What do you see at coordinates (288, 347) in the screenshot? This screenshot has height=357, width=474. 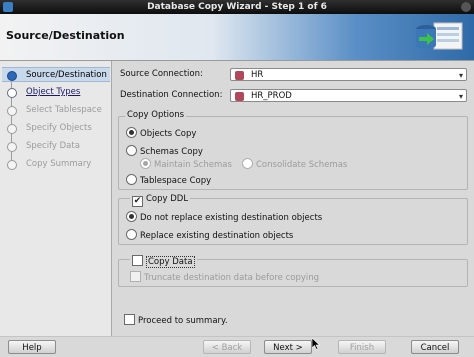 I see `next-button: Next >` at bounding box center [288, 347].